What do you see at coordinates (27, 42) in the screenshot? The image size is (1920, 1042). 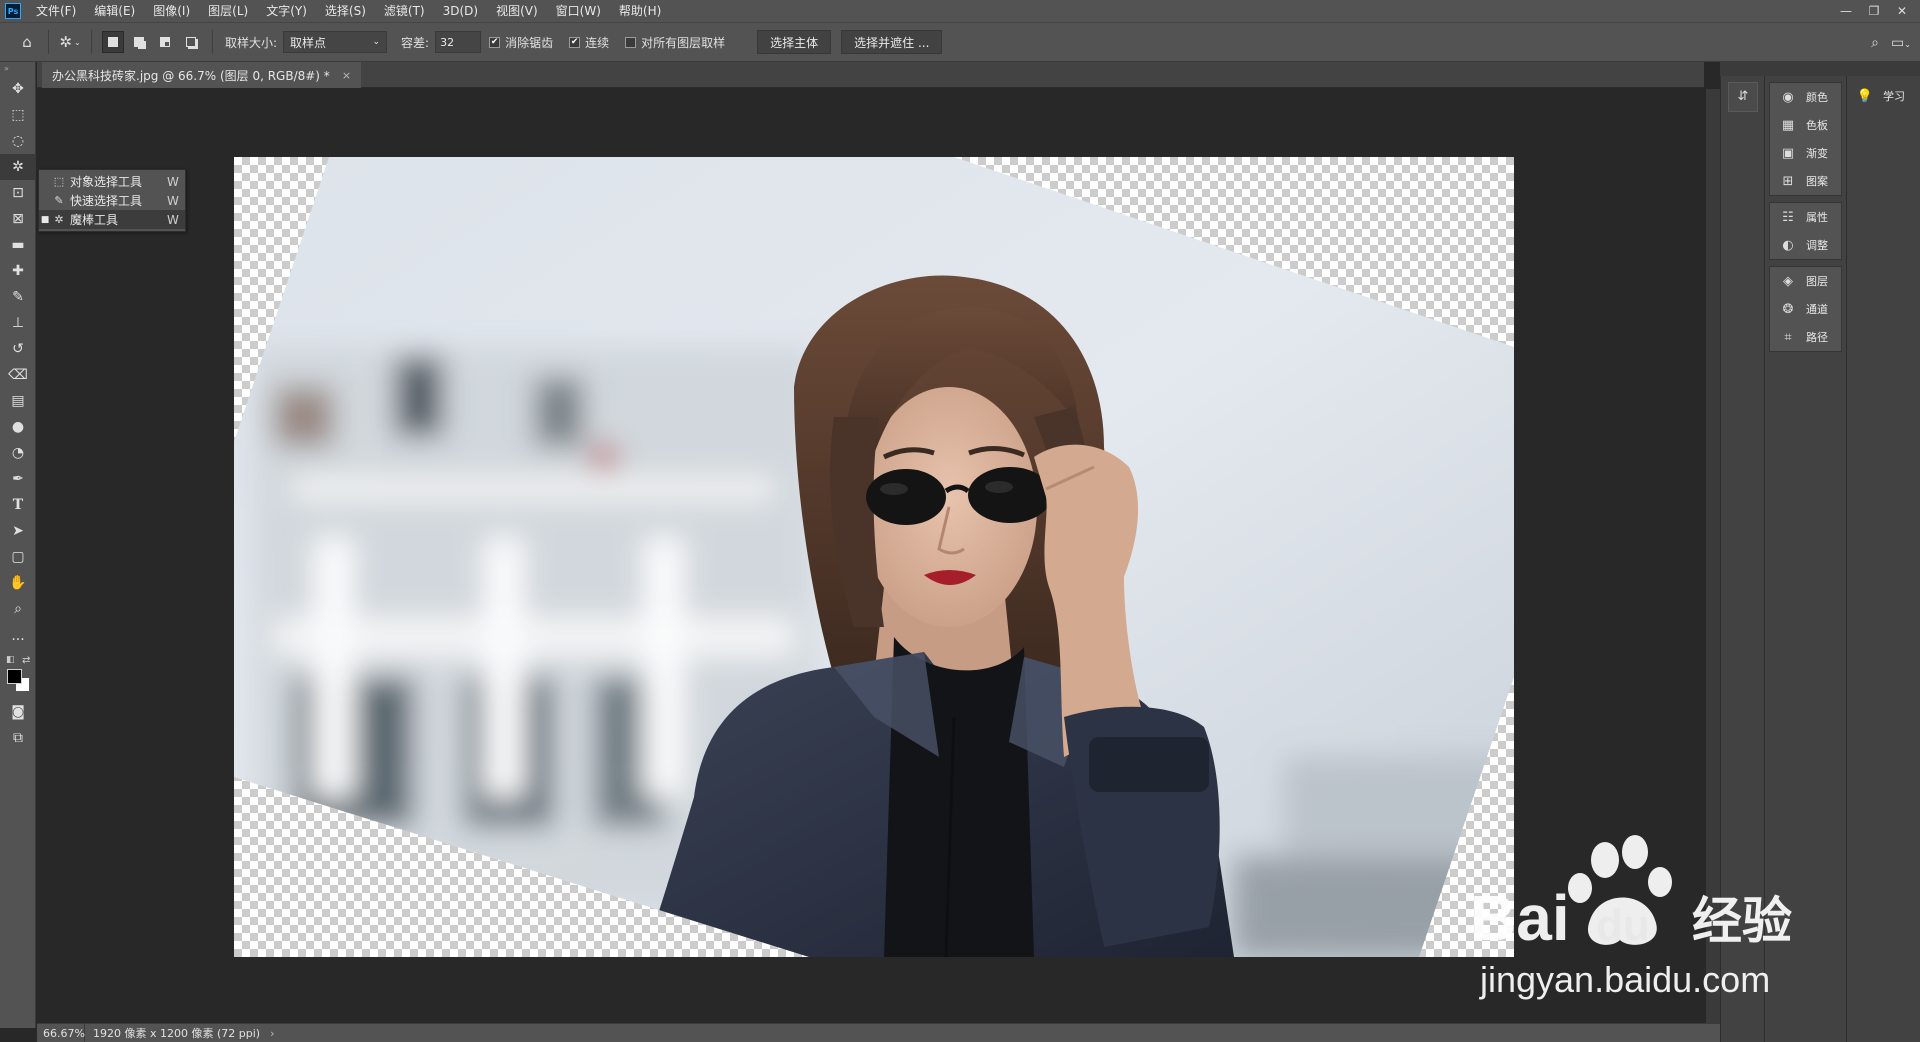 I see `home-icon: ⌂` at bounding box center [27, 42].